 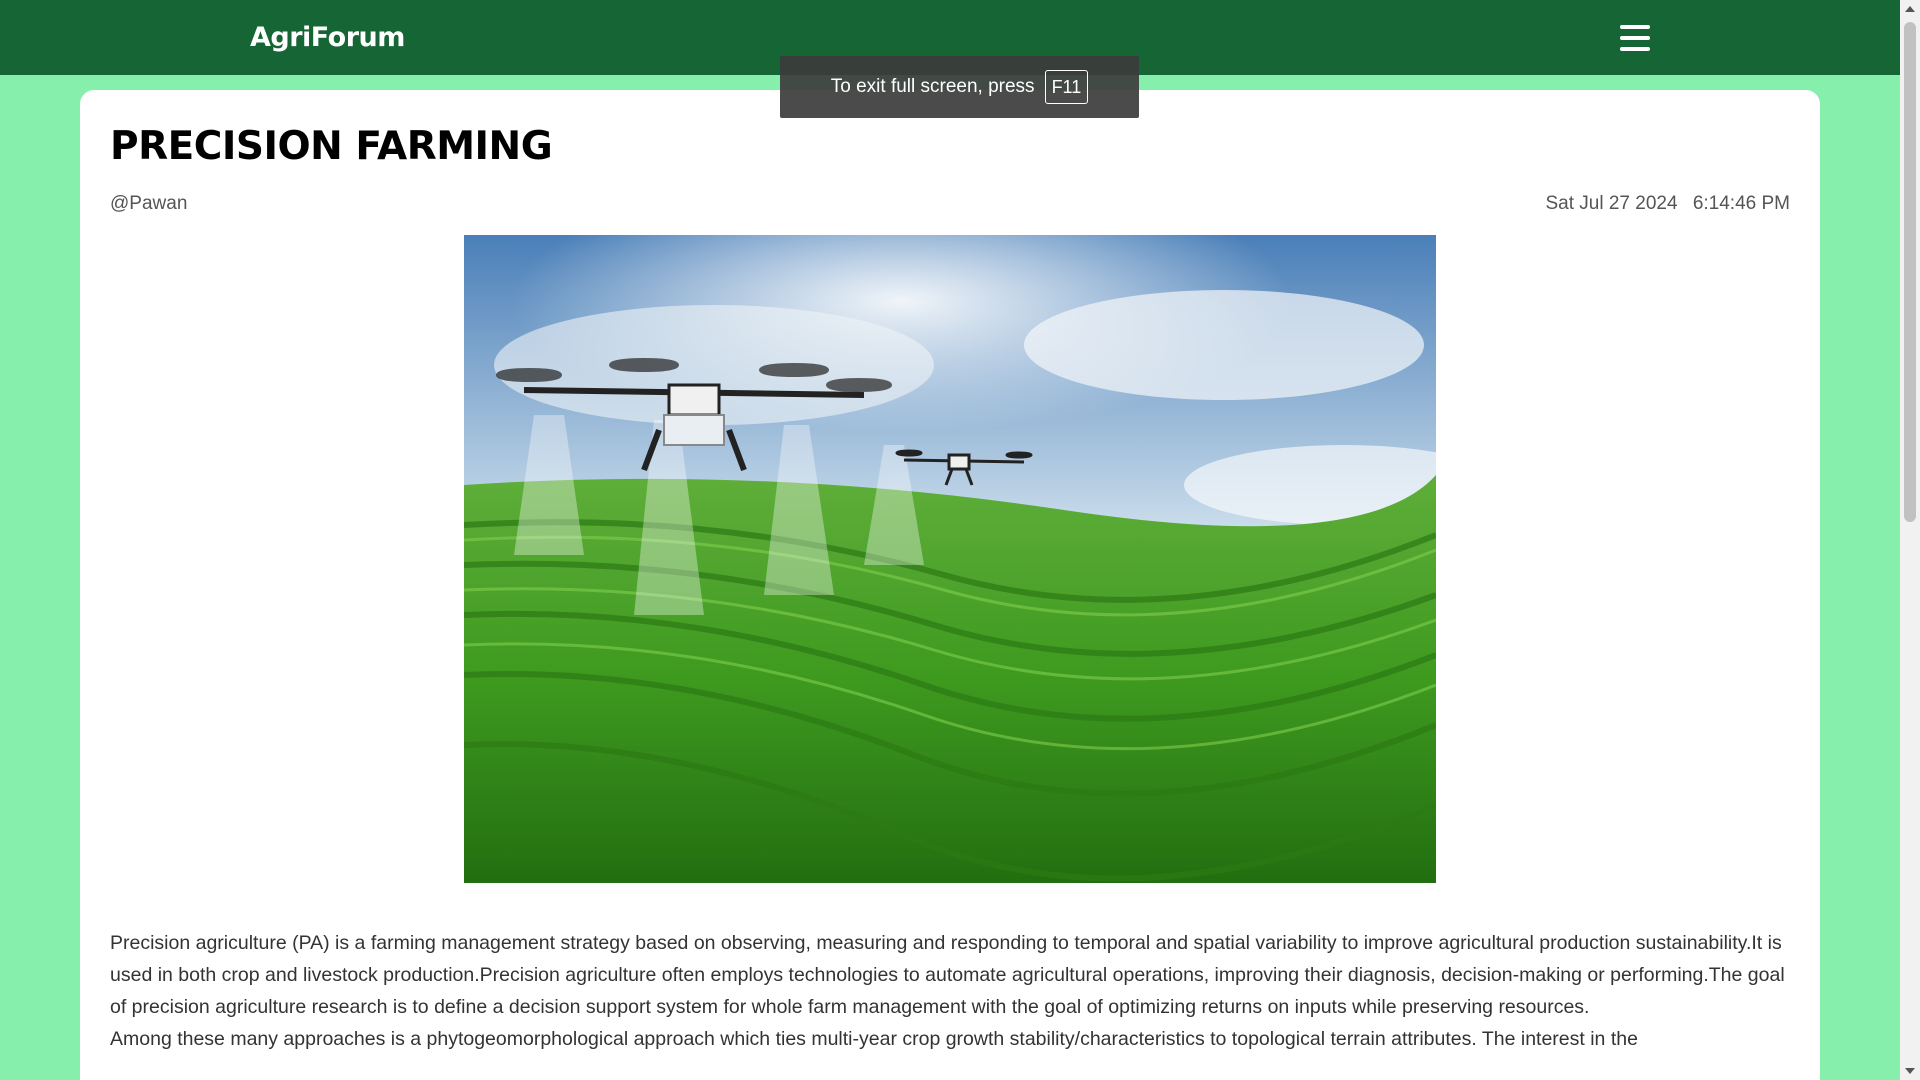 I want to click on fullscreen-notice: To exit full screen, press F11, so click(x=959, y=87).